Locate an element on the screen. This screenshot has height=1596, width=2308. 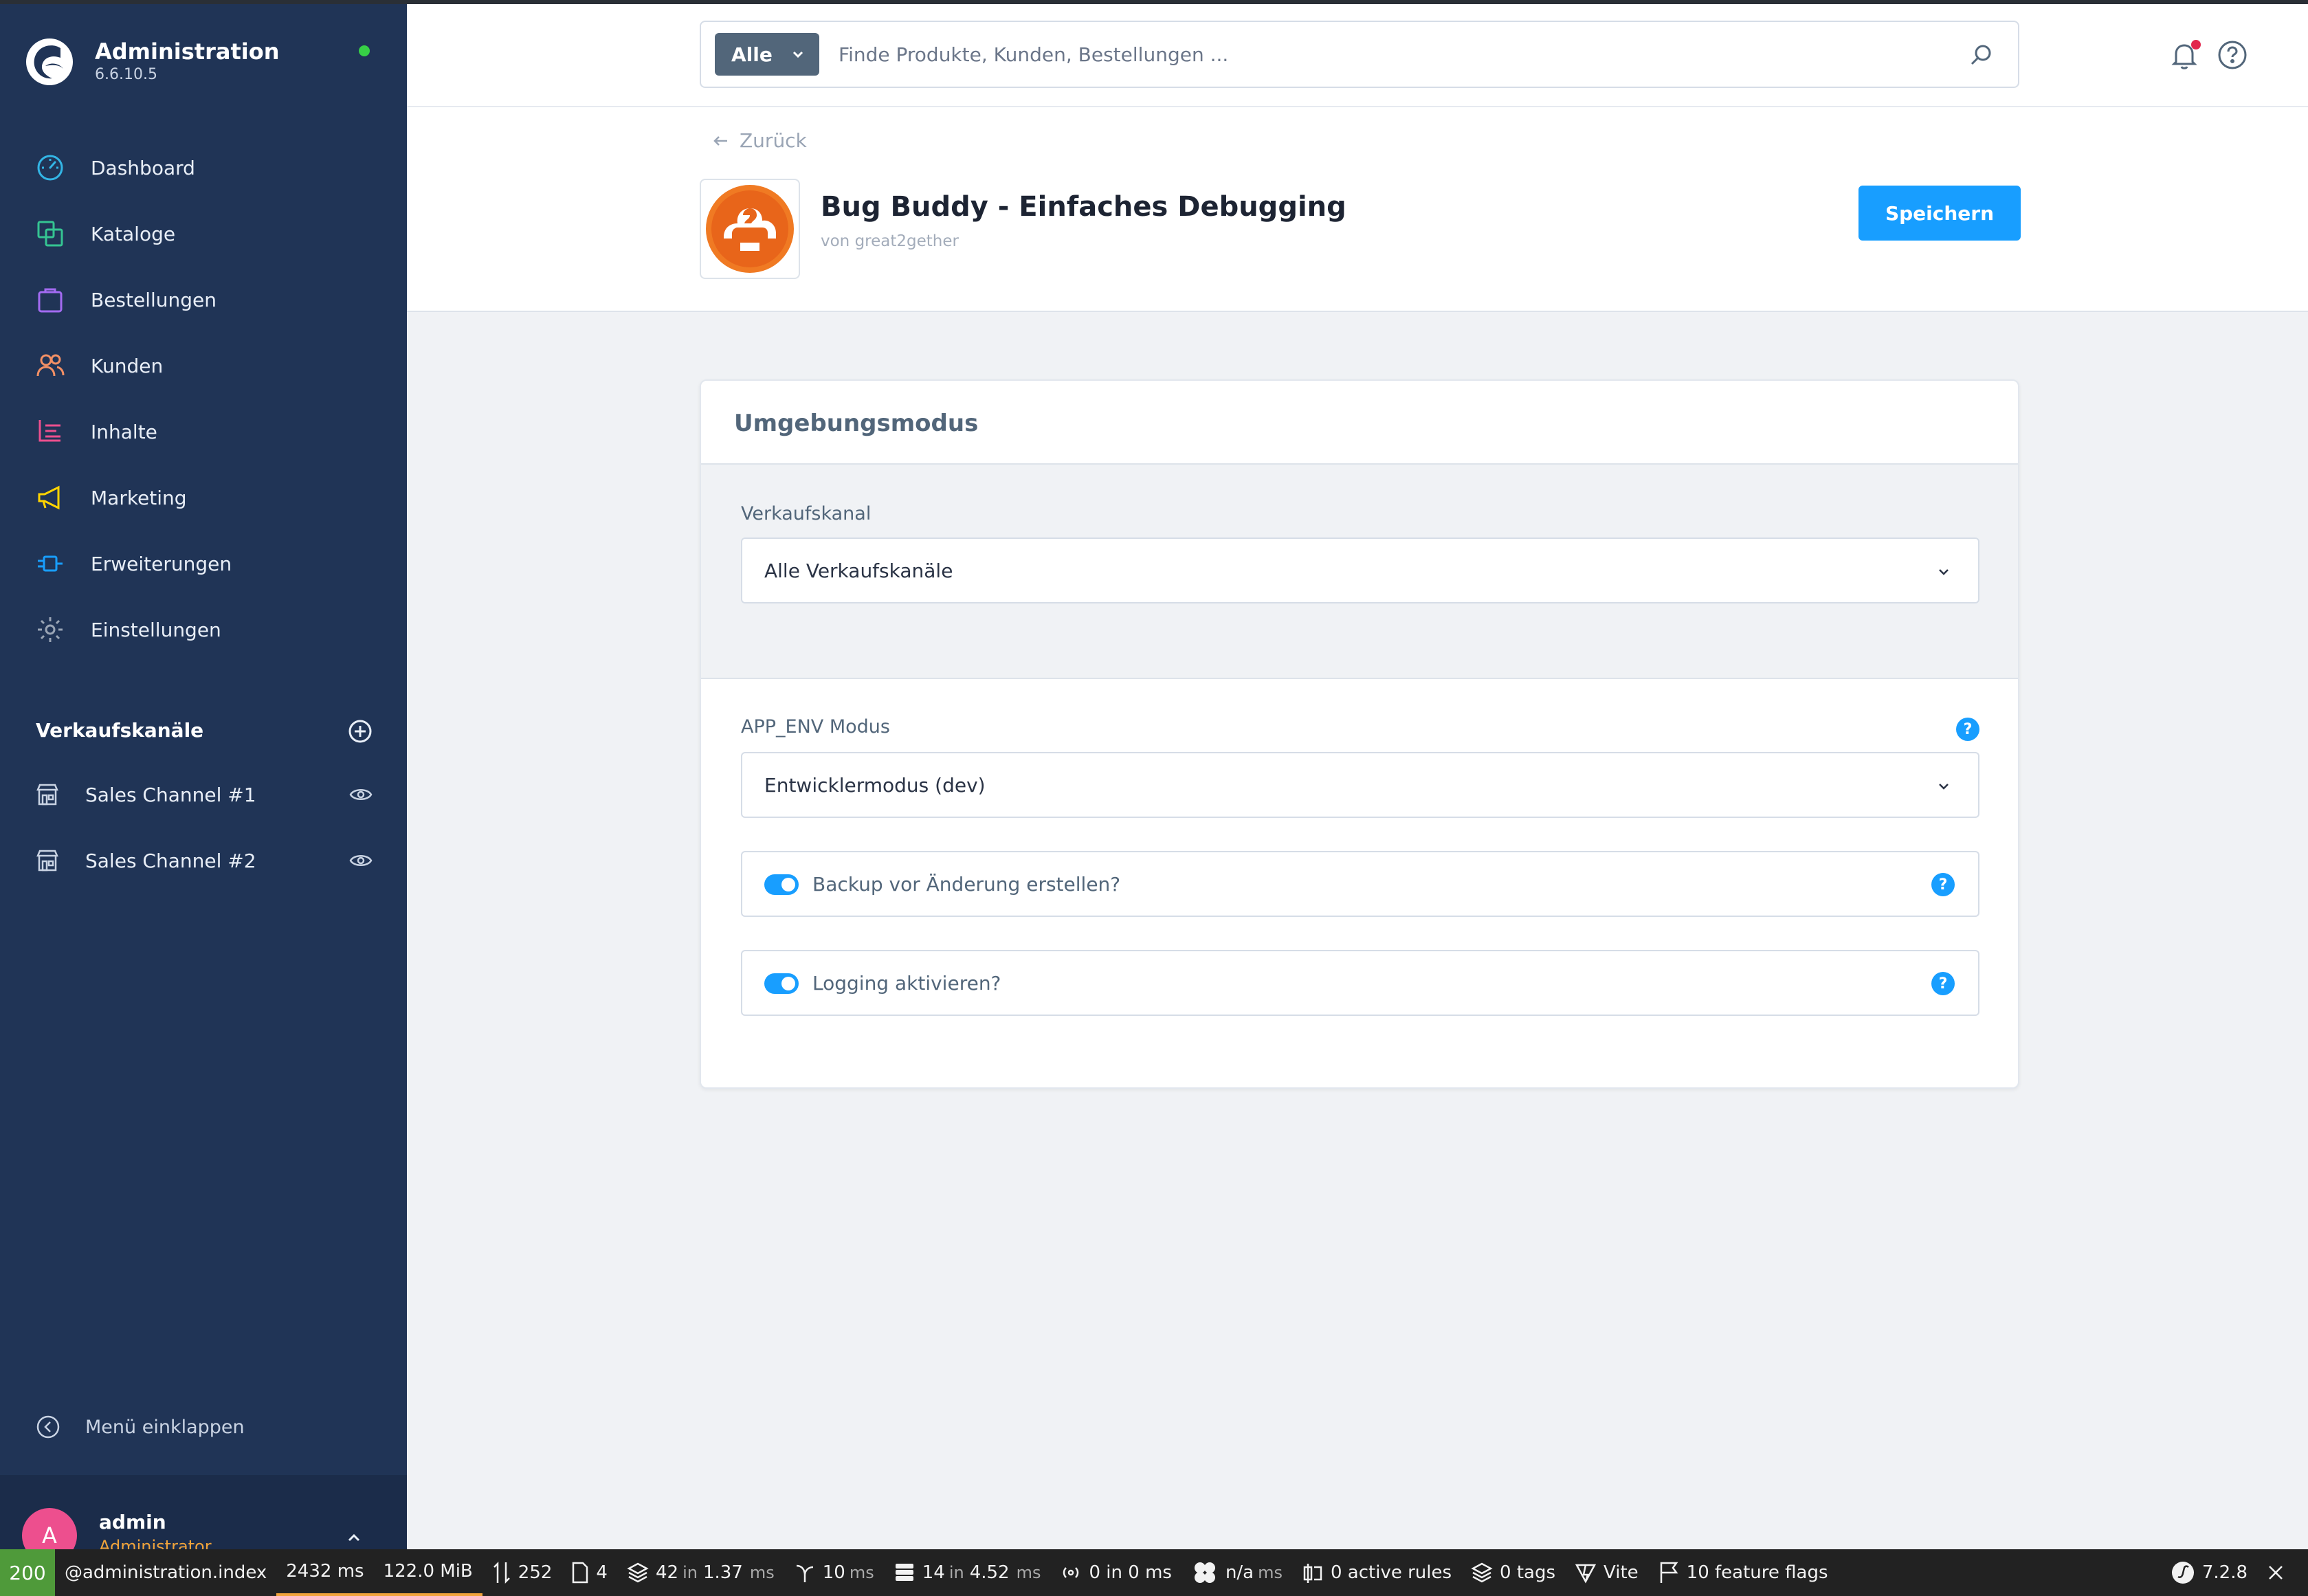
http-client-info: 0 in 0 ms is located at coordinates (1115, 1572).